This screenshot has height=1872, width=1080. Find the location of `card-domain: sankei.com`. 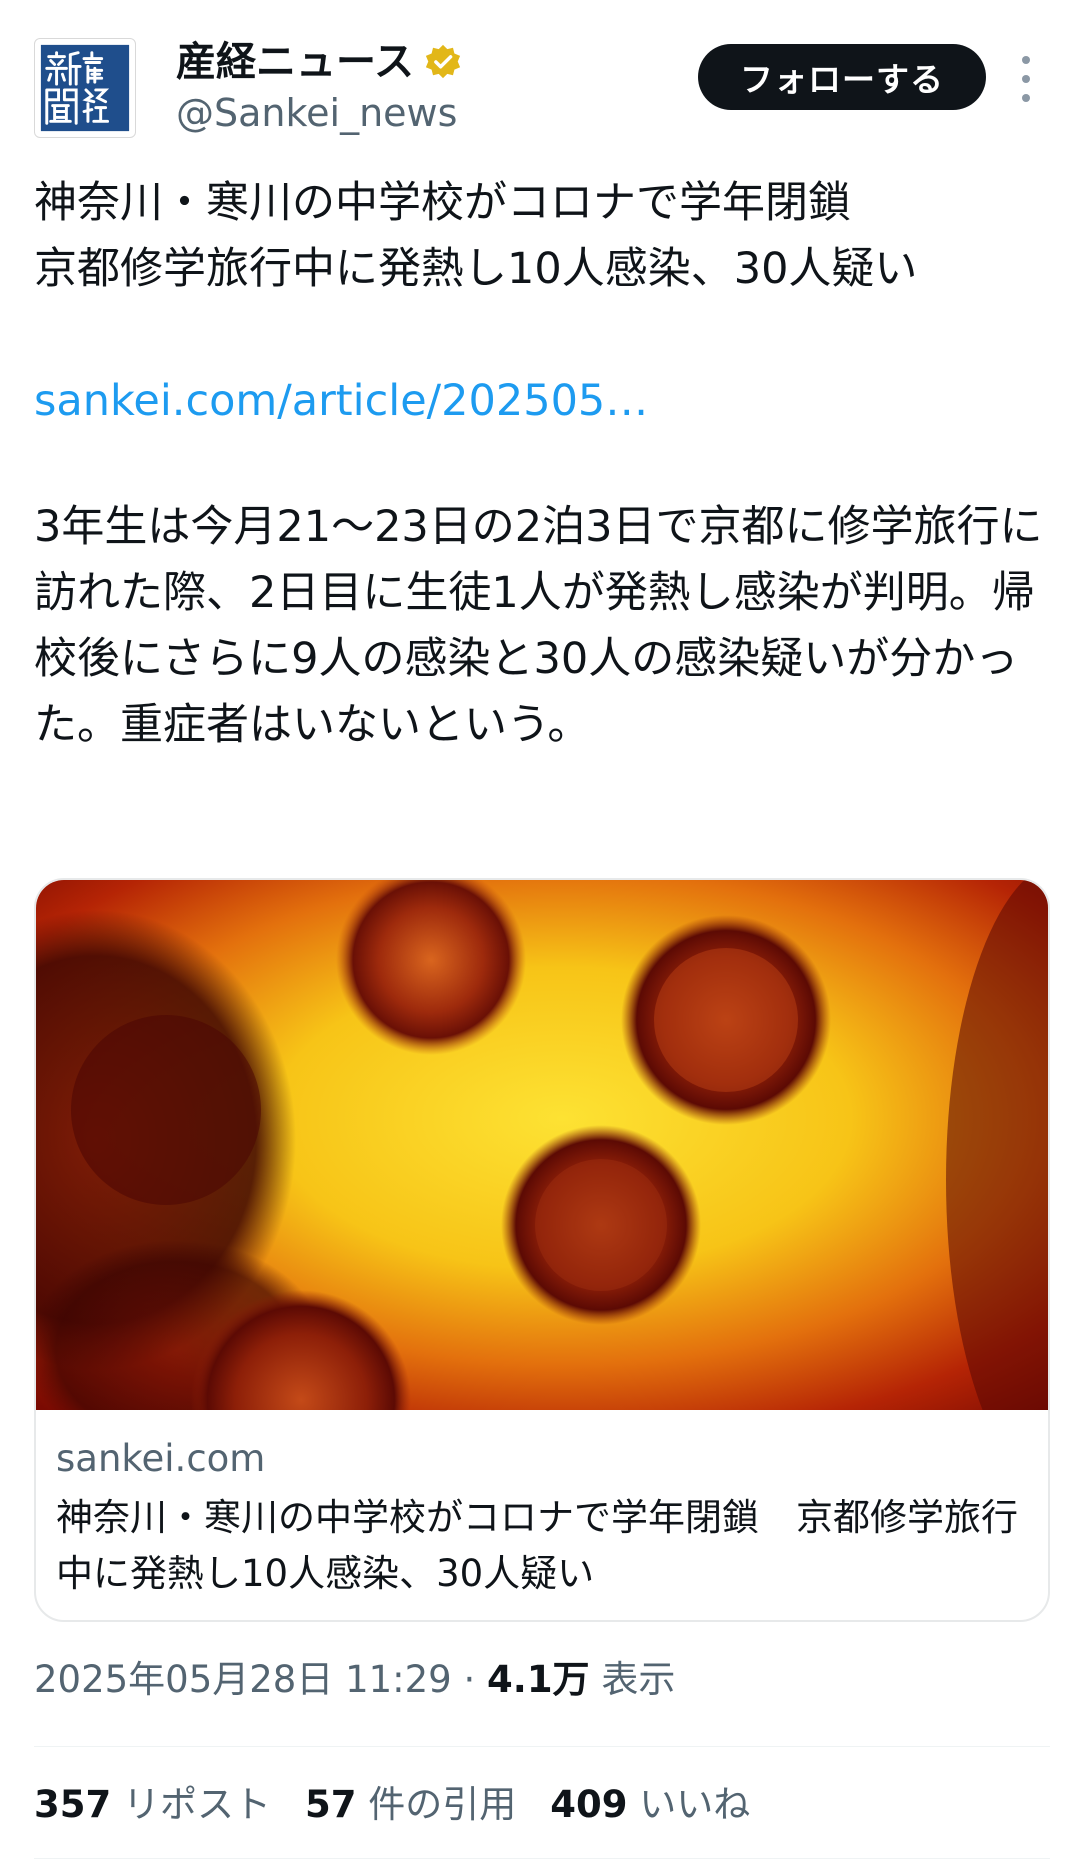

card-domain: sankei.com is located at coordinates (161, 1458).